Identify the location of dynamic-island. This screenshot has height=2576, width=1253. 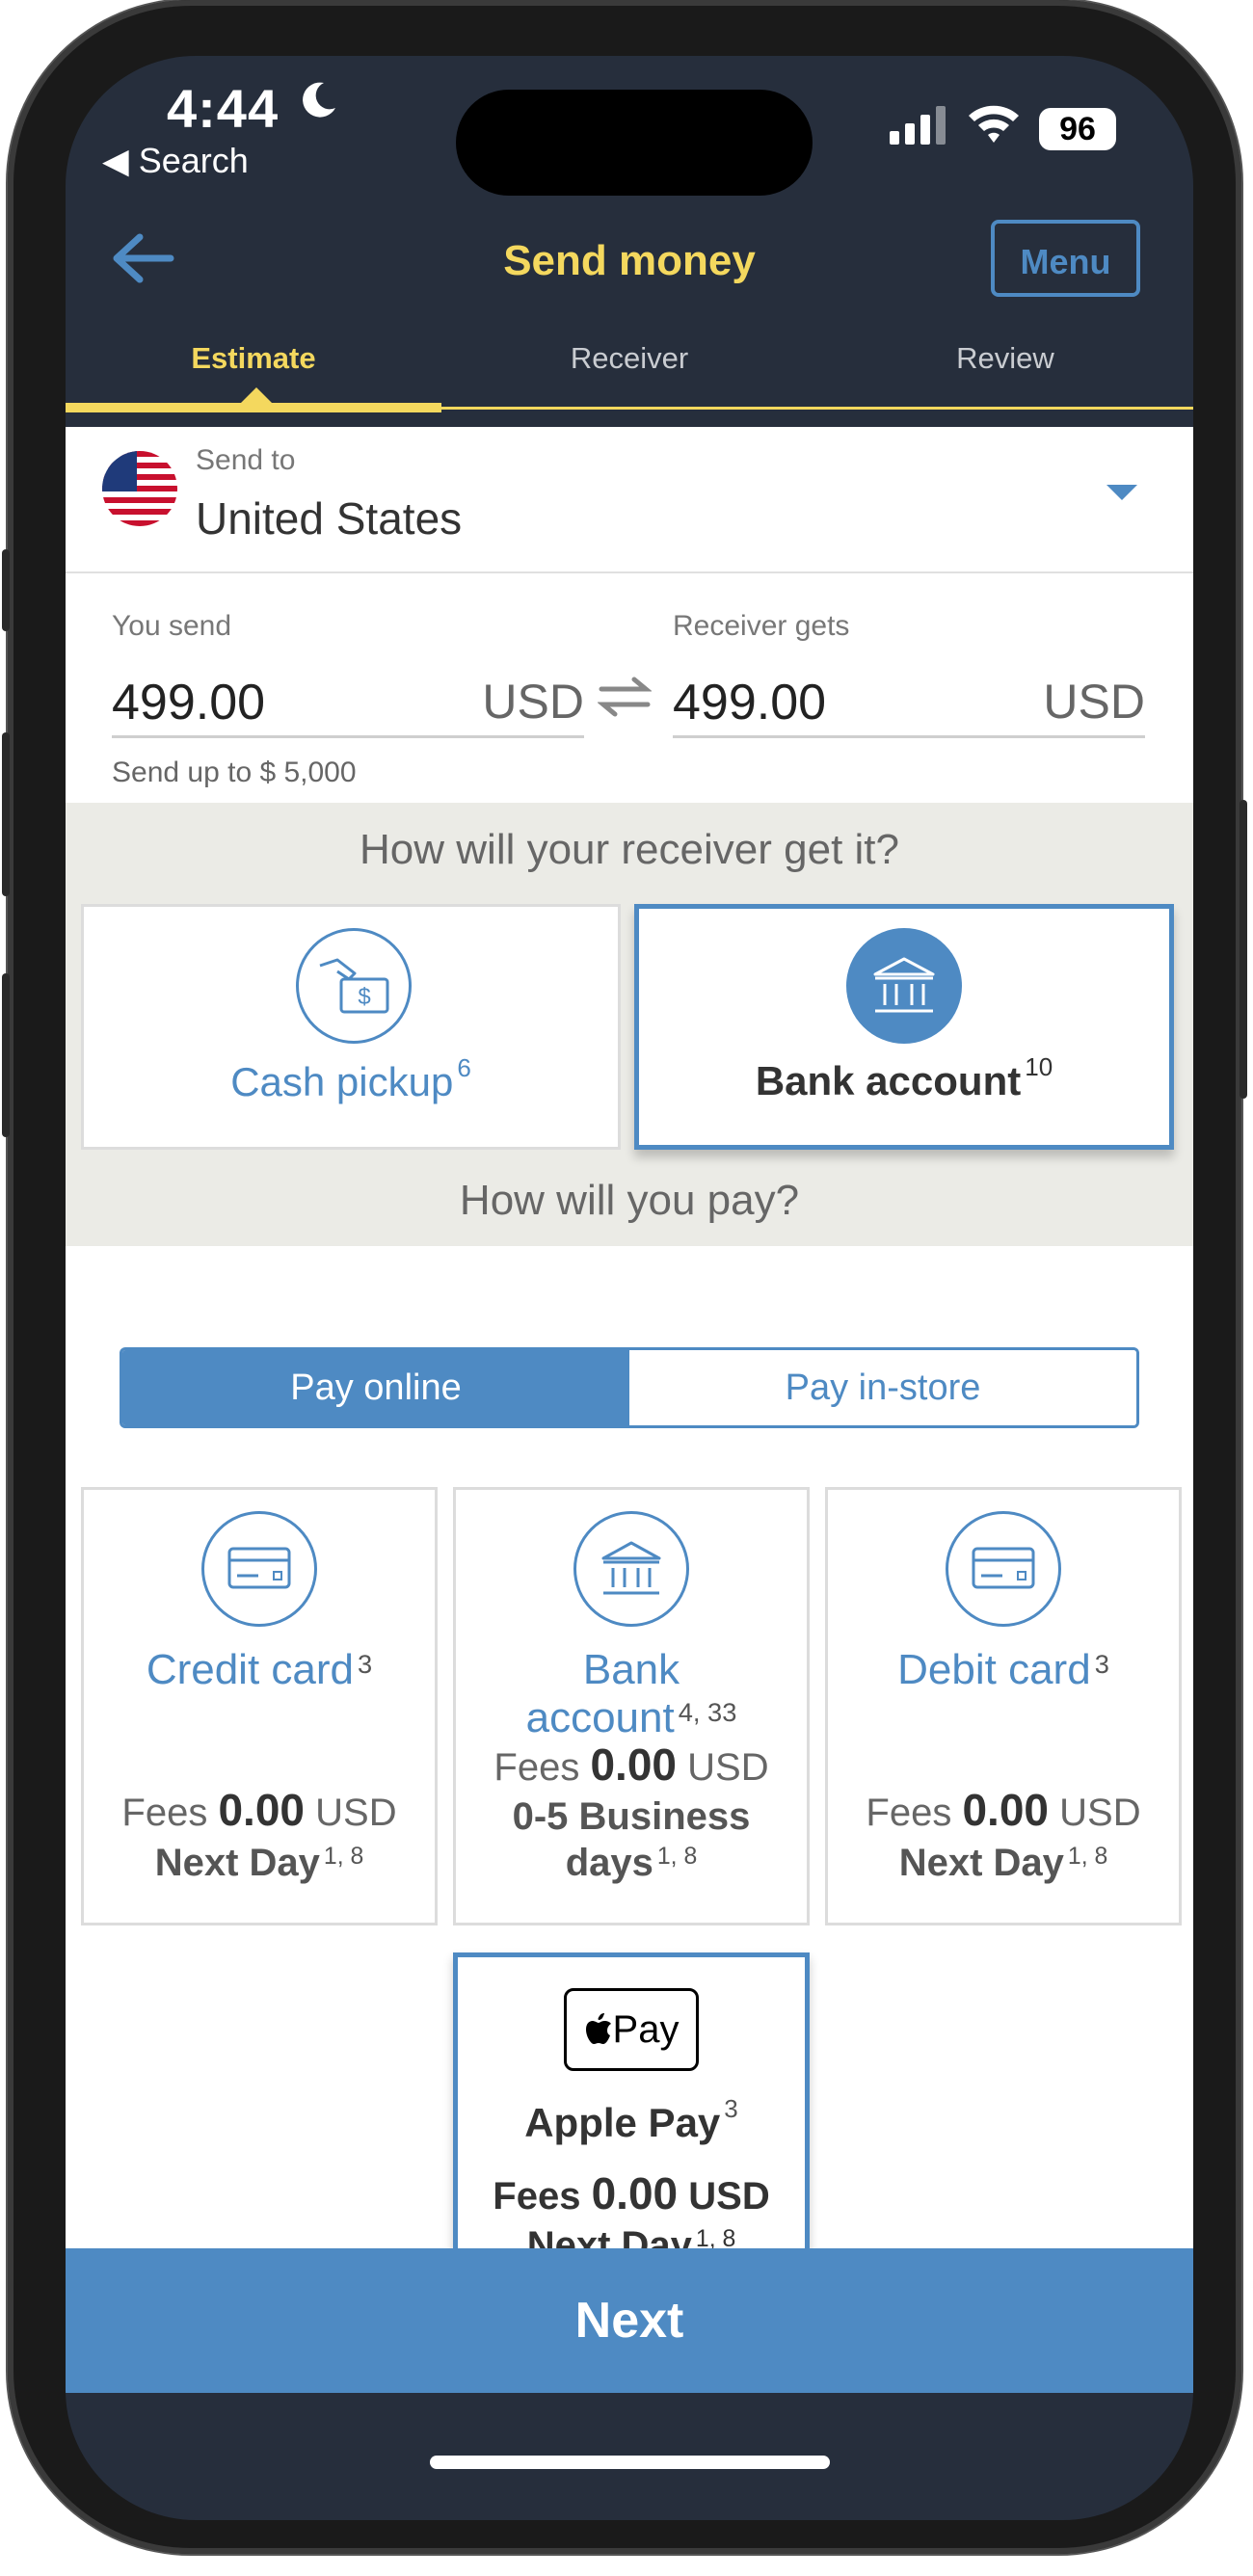
(634, 143).